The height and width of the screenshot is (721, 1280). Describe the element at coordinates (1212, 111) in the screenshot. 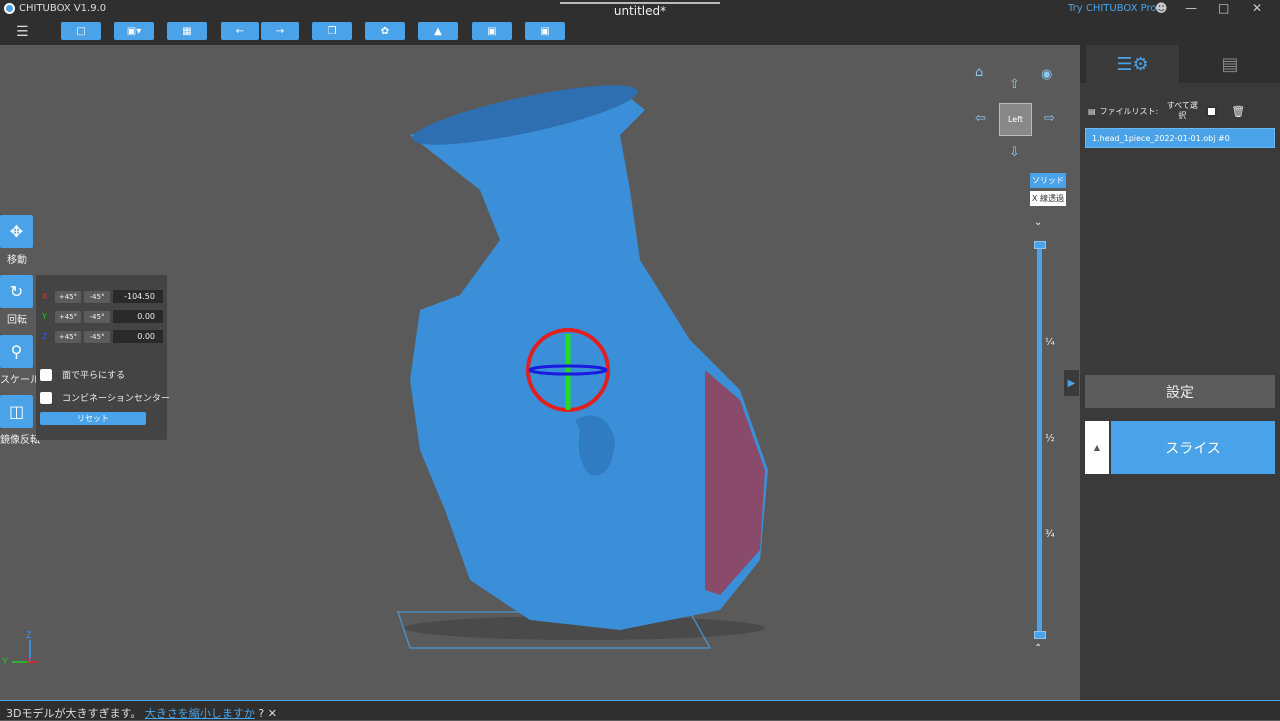

I see `select-all-checkbox` at that location.